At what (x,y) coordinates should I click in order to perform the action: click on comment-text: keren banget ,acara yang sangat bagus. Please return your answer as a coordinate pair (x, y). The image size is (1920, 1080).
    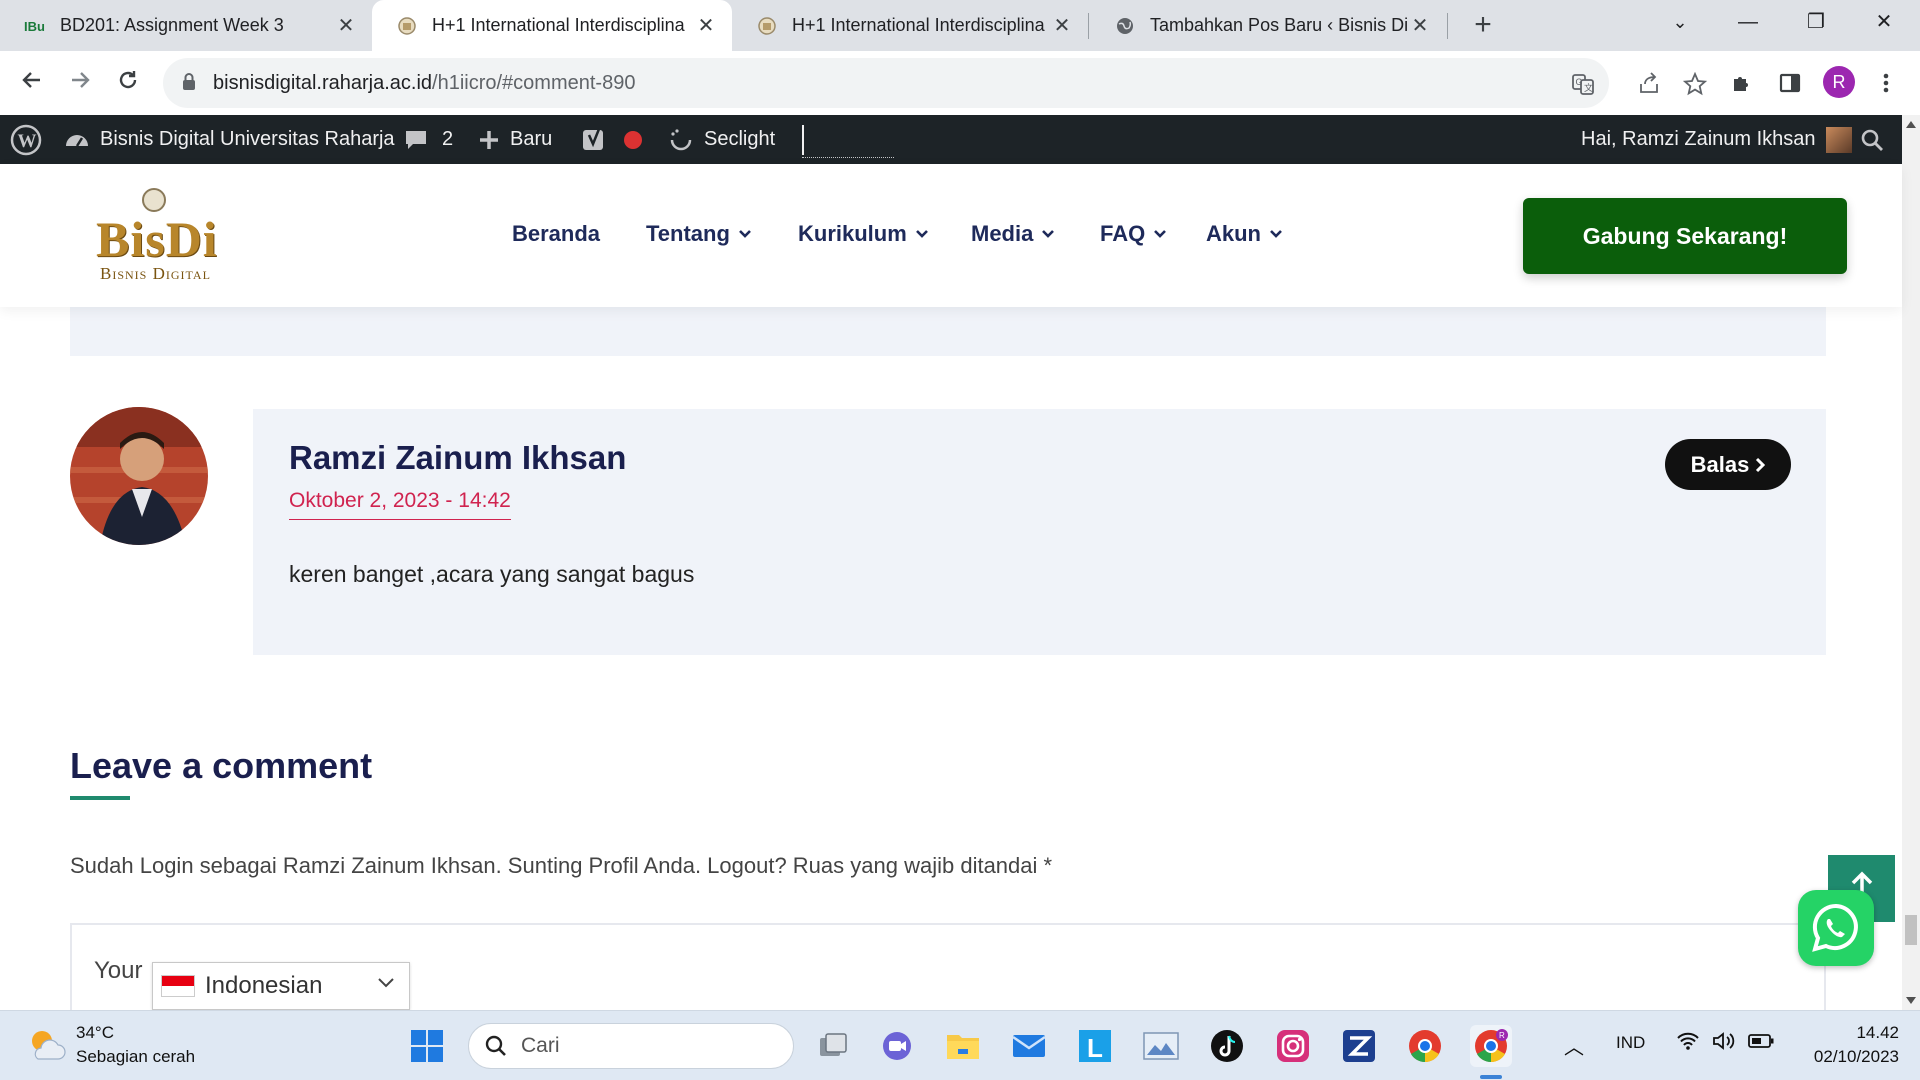
    Looking at the image, I should click on (492, 574).